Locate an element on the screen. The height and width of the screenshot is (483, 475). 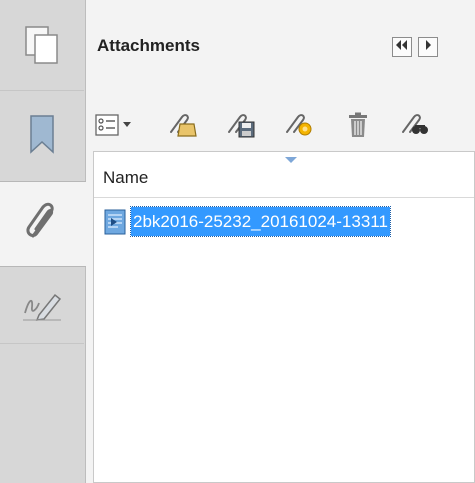
save-attachment-button is located at coordinates (241, 127).